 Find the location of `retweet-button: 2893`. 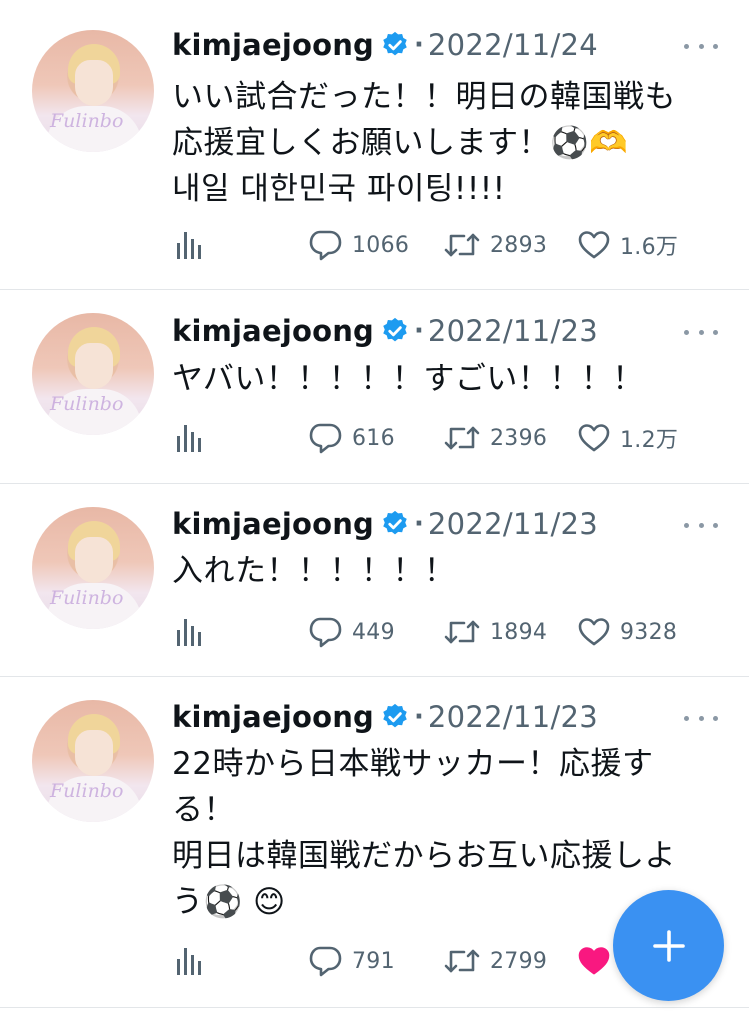

retweet-button: 2893 is located at coordinates (495, 245).